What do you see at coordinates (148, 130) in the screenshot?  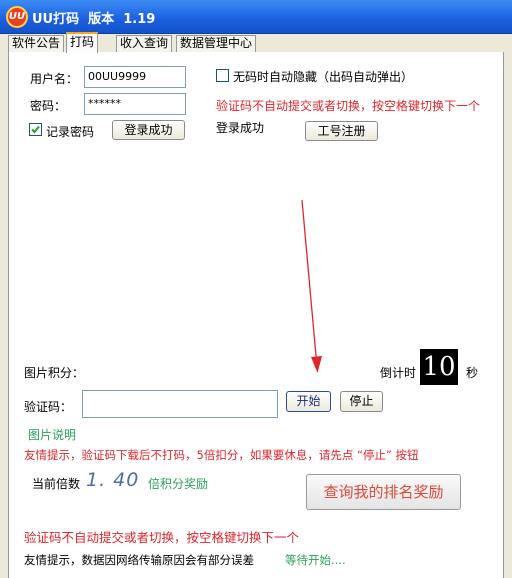 I see `login-button: 登录成功` at bounding box center [148, 130].